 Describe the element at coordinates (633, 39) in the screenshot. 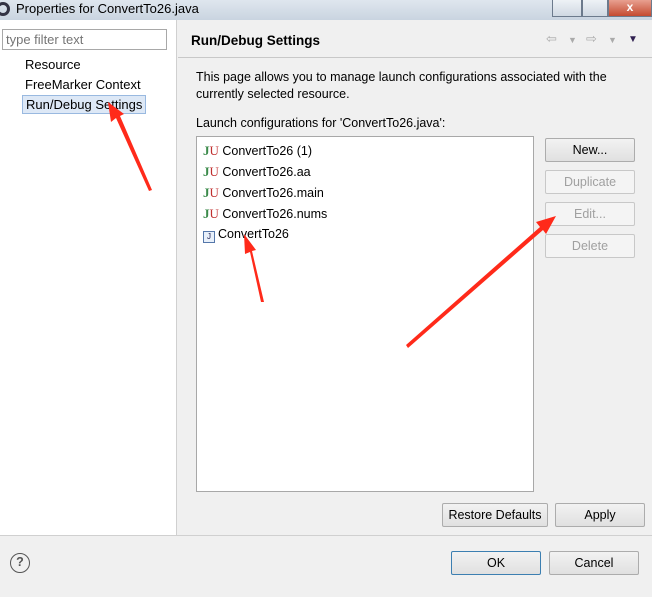

I see `view-menu-icon: ▼` at that location.